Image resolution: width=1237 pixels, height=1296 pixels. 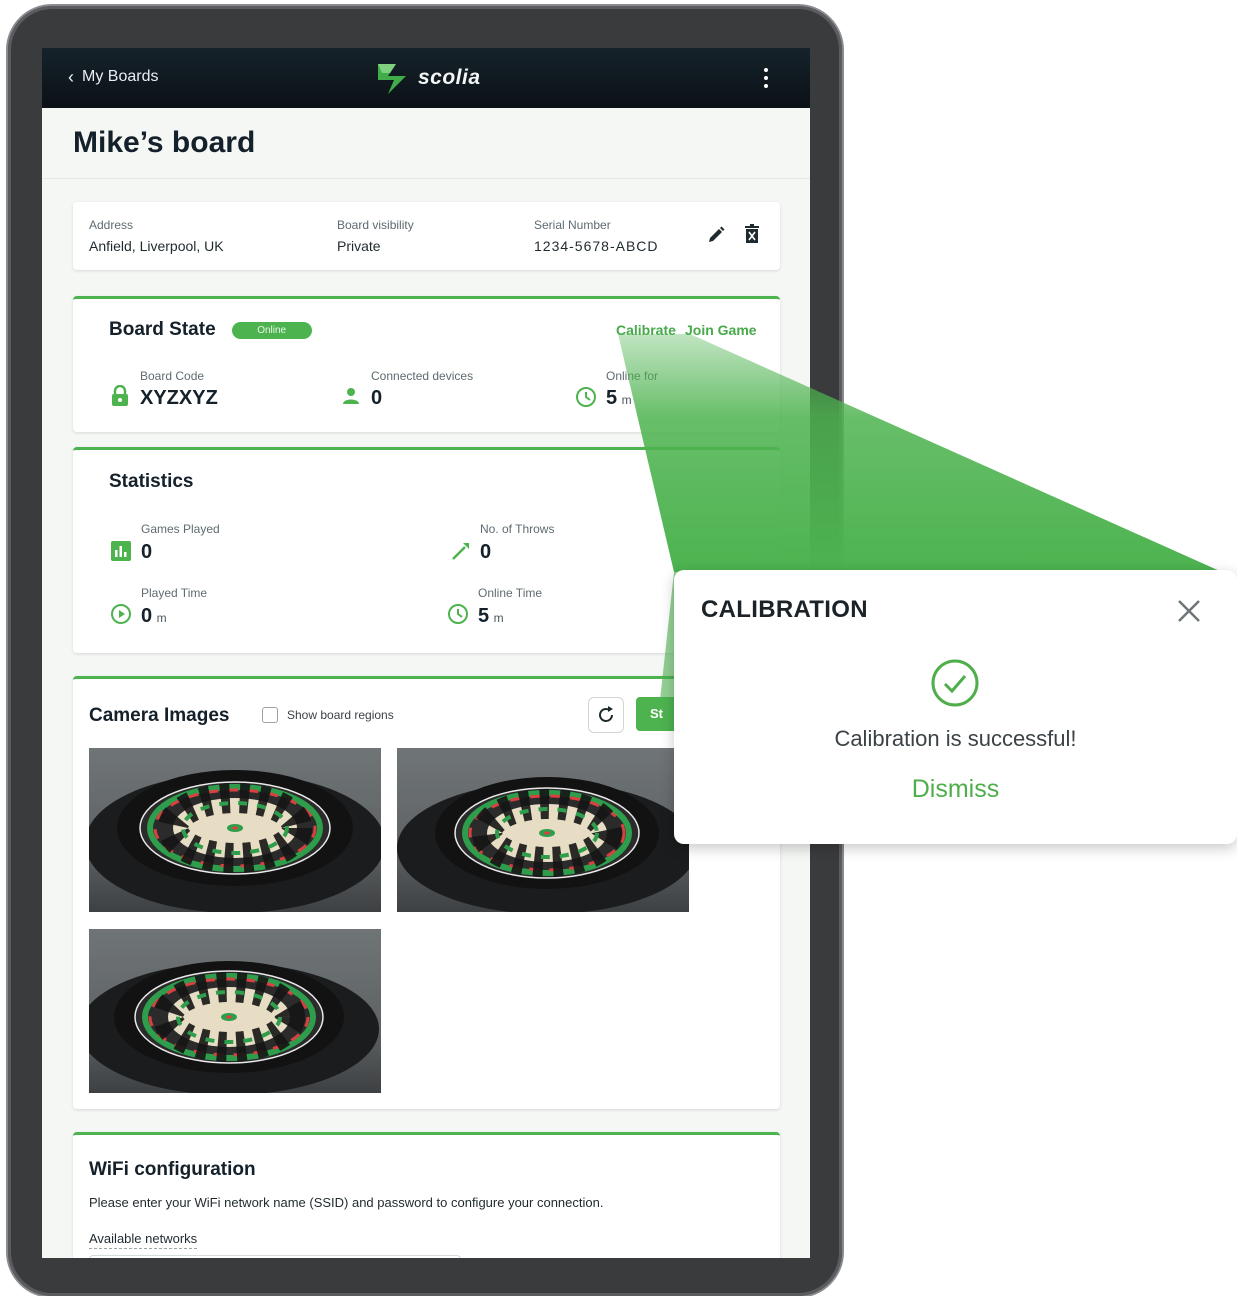 I want to click on close-icon, so click(x=1189, y=611).